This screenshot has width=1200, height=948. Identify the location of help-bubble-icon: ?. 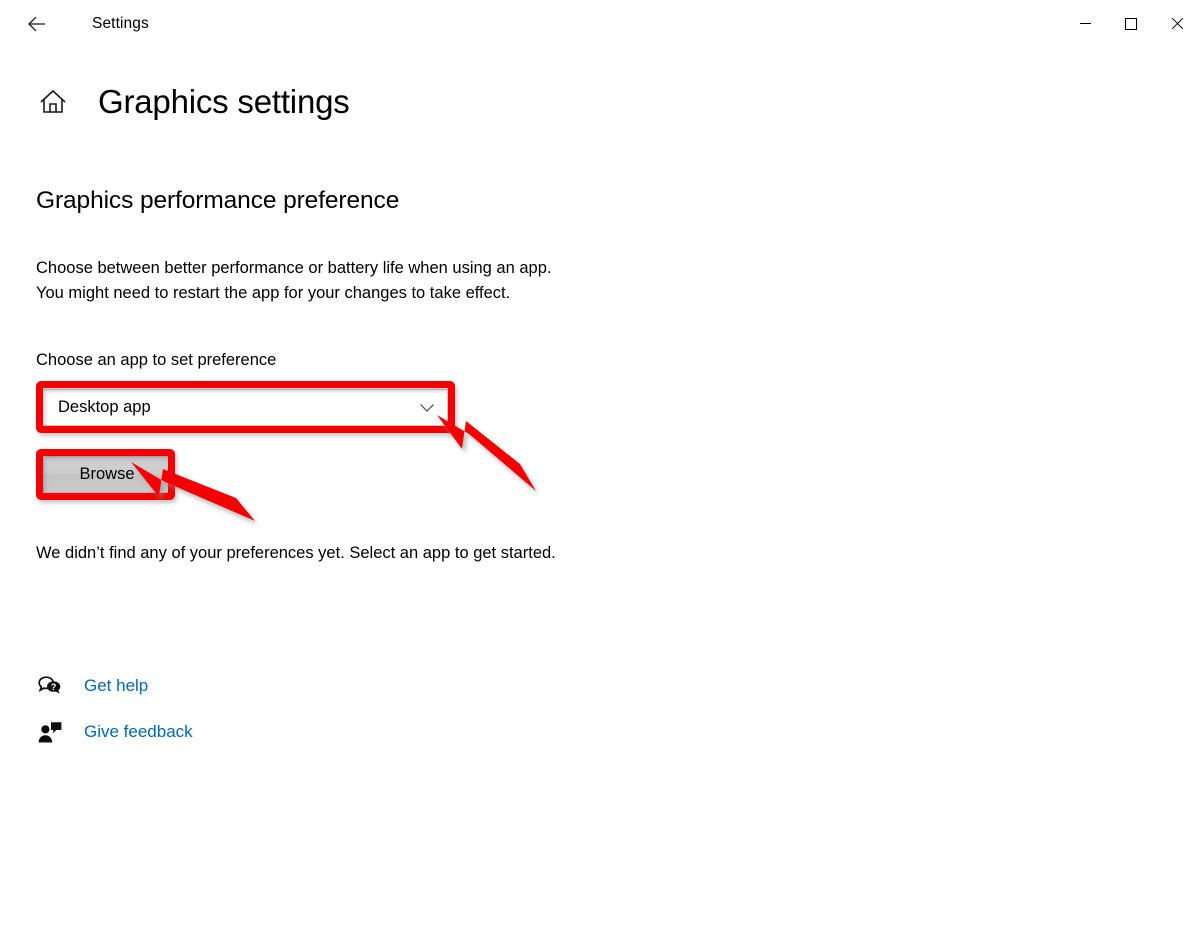
(50, 686).